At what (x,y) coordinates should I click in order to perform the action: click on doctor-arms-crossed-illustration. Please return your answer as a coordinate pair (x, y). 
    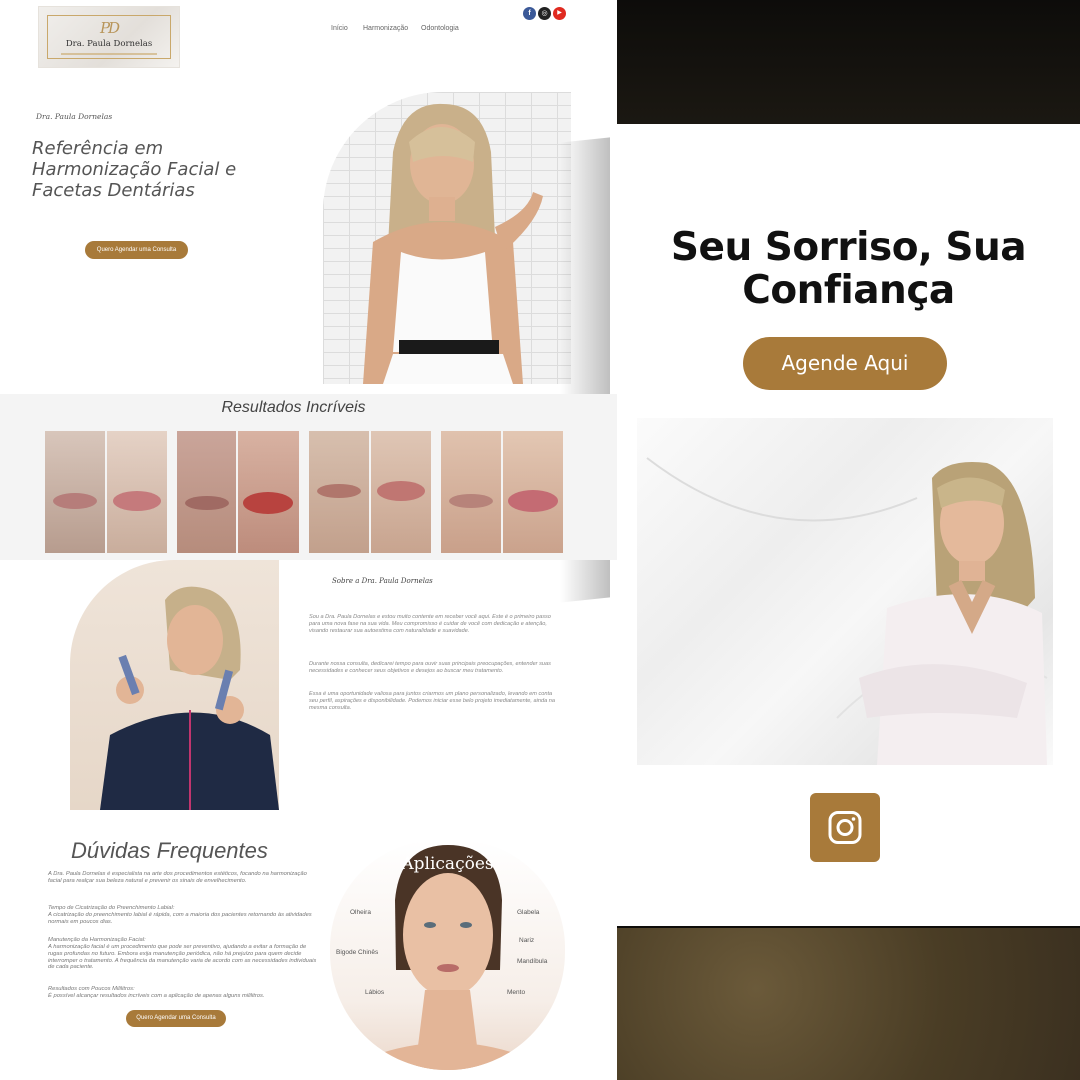
    Looking at the image, I should click on (847, 611).